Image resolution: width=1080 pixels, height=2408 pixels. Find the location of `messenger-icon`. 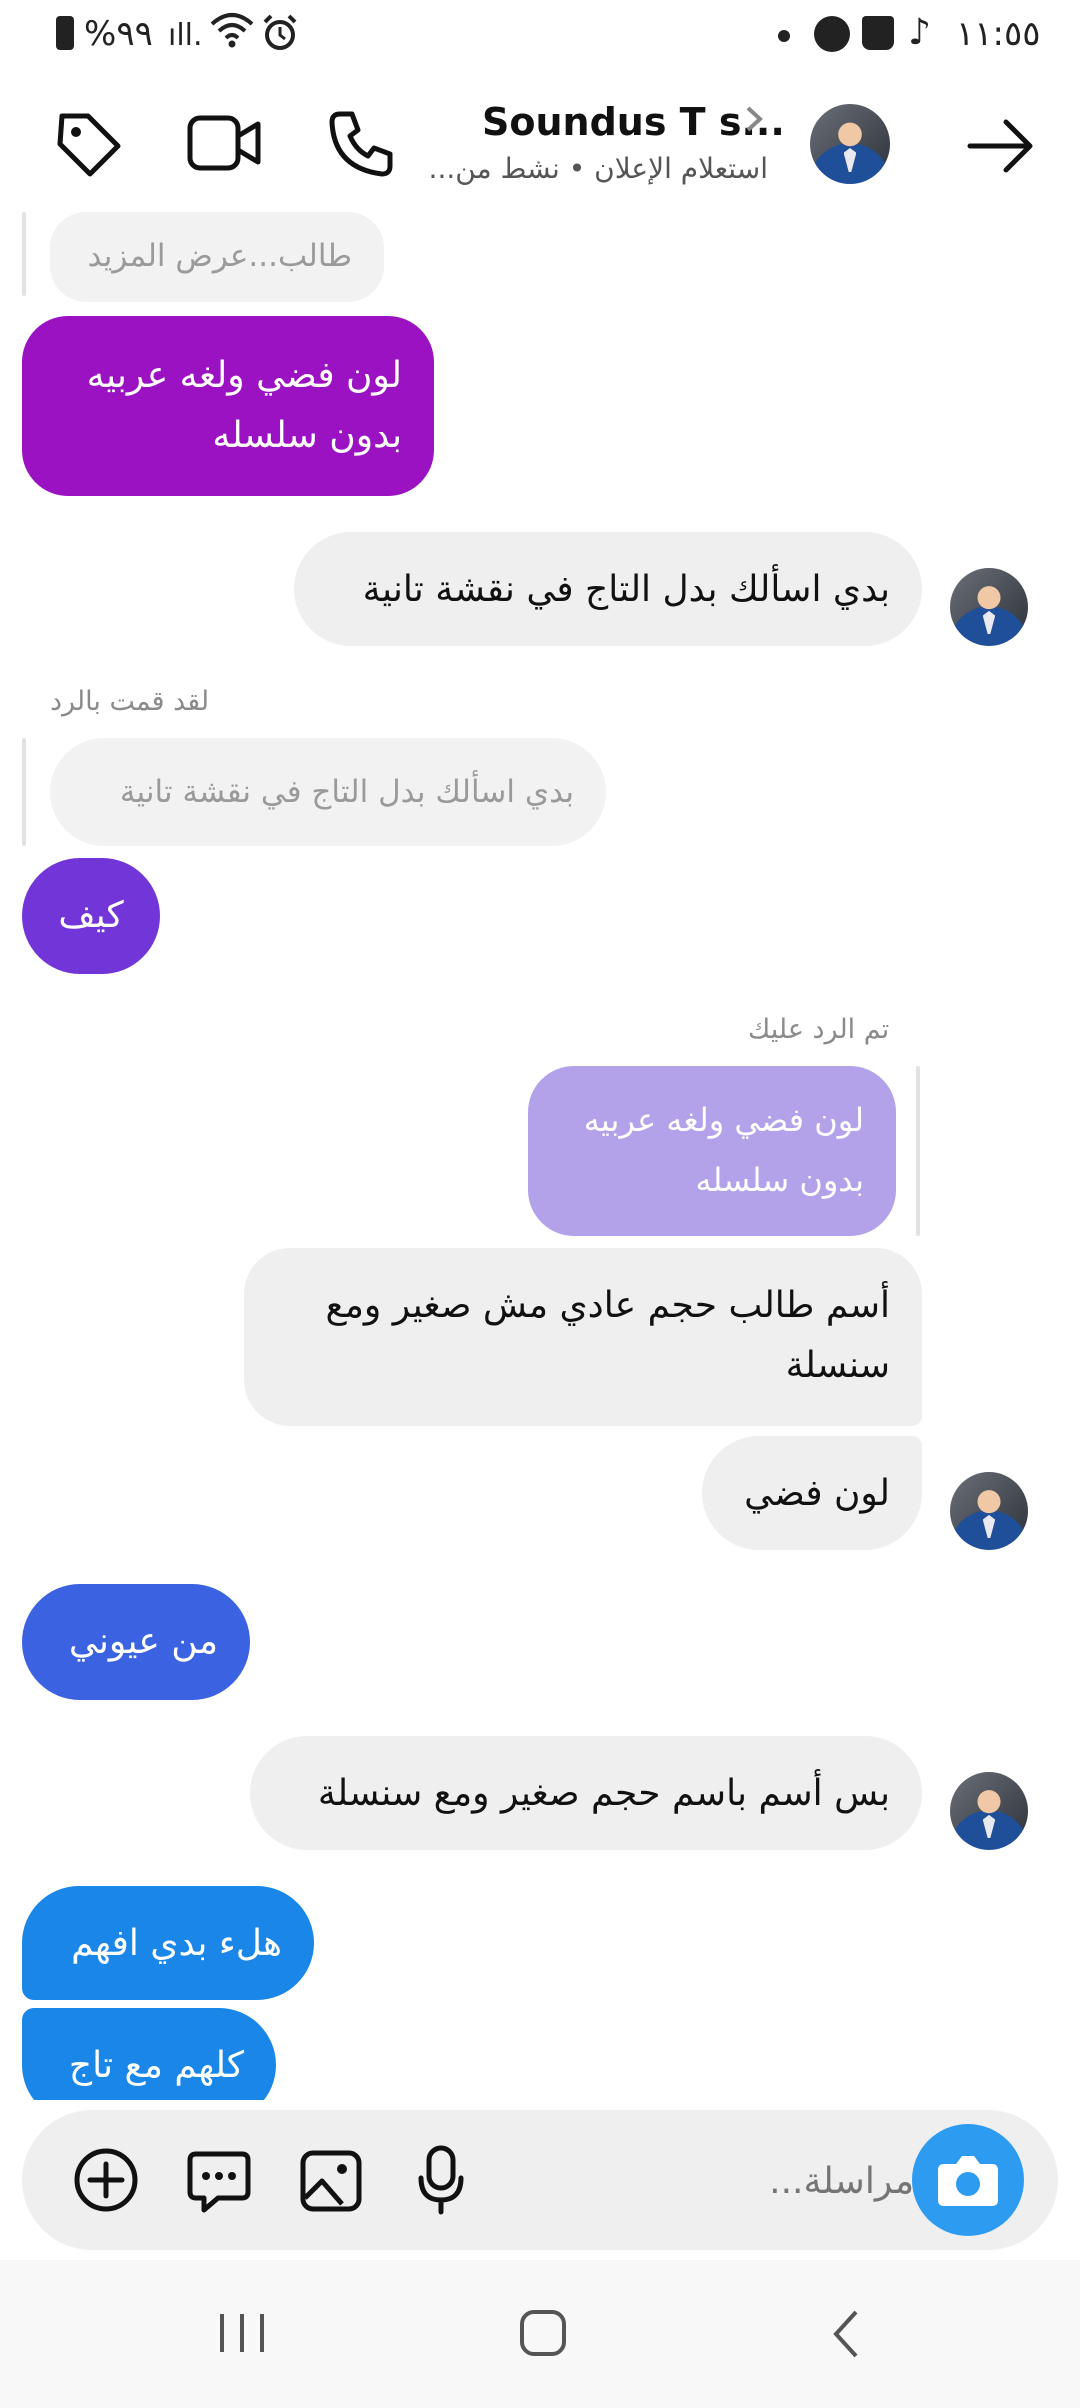

messenger-icon is located at coordinates (832, 34).